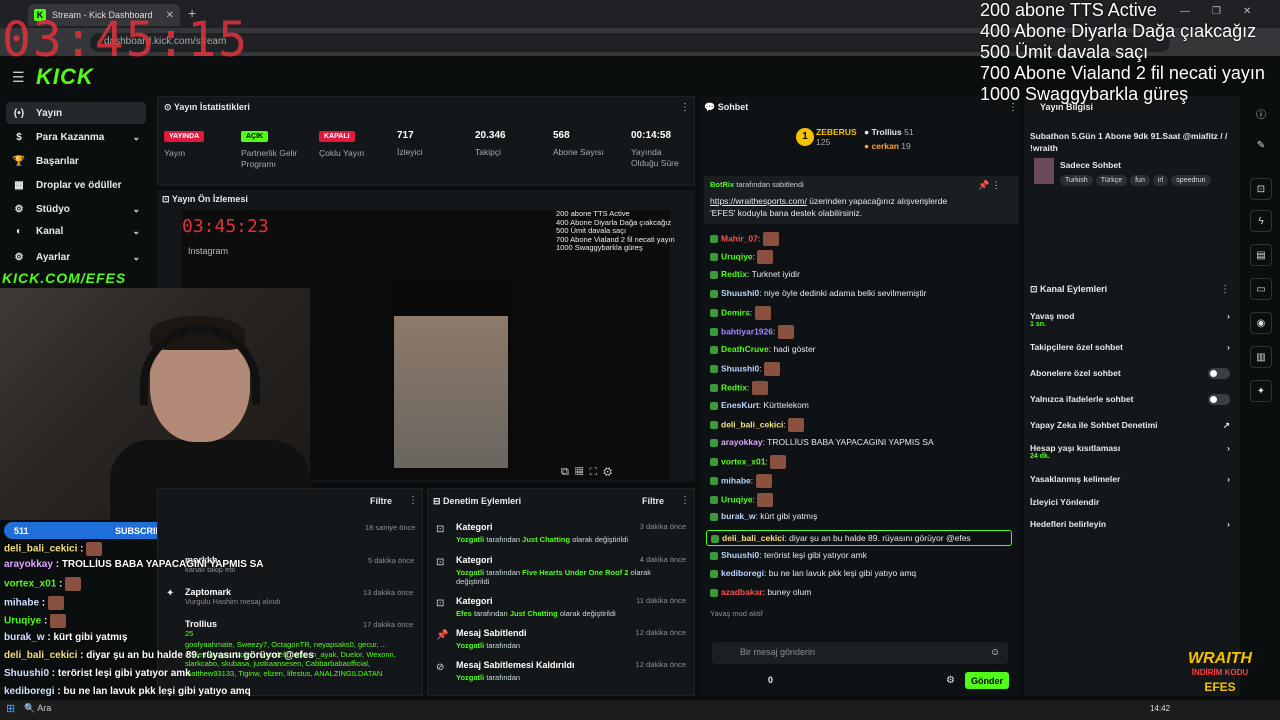 Image resolution: width=1280 pixels, height=720 pixels. I want to click on goals-row: Hedefleri belirleyin ›, so click(1132, 524).